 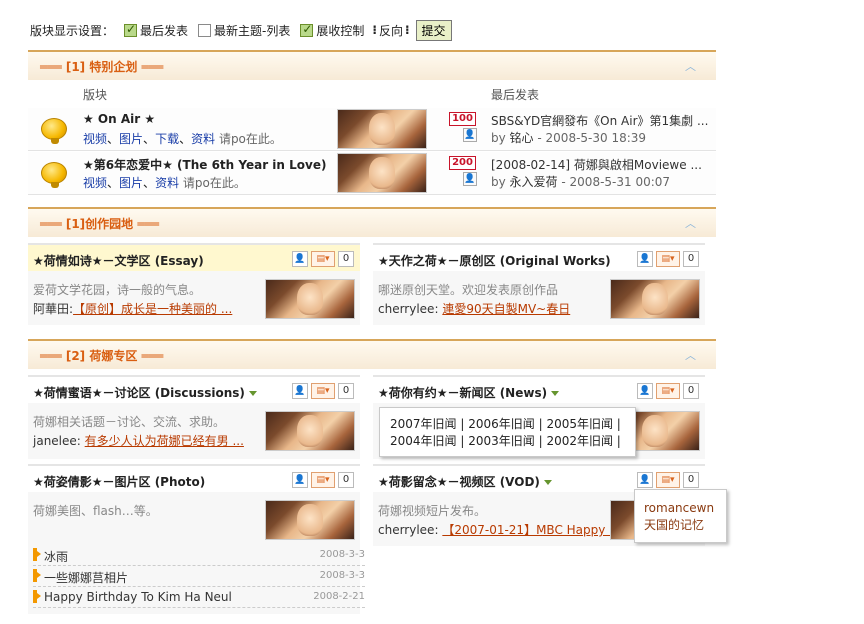 What do you see at coordinates (199, 555) in the screenshot?
I see `list-item: 冰雨 2008-3-3` at bounding box center [199, 555].